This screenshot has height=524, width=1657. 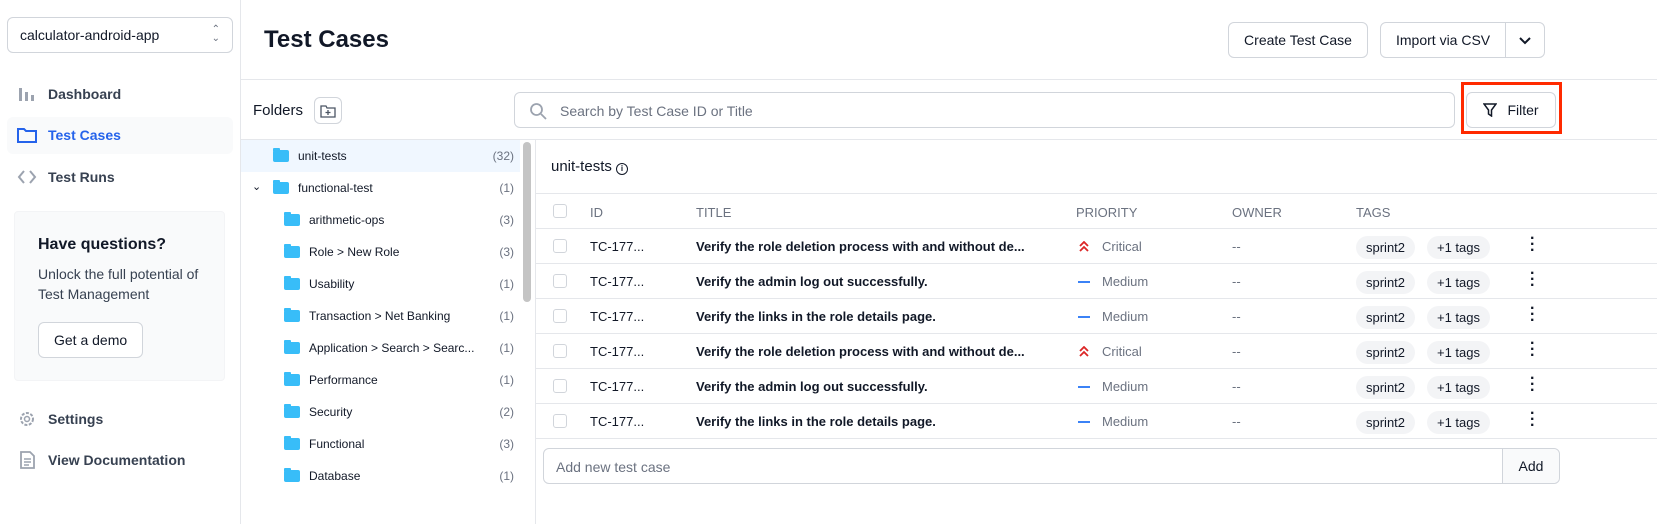 I want to click on nav-label: Settings, so click(x=76, y=419).